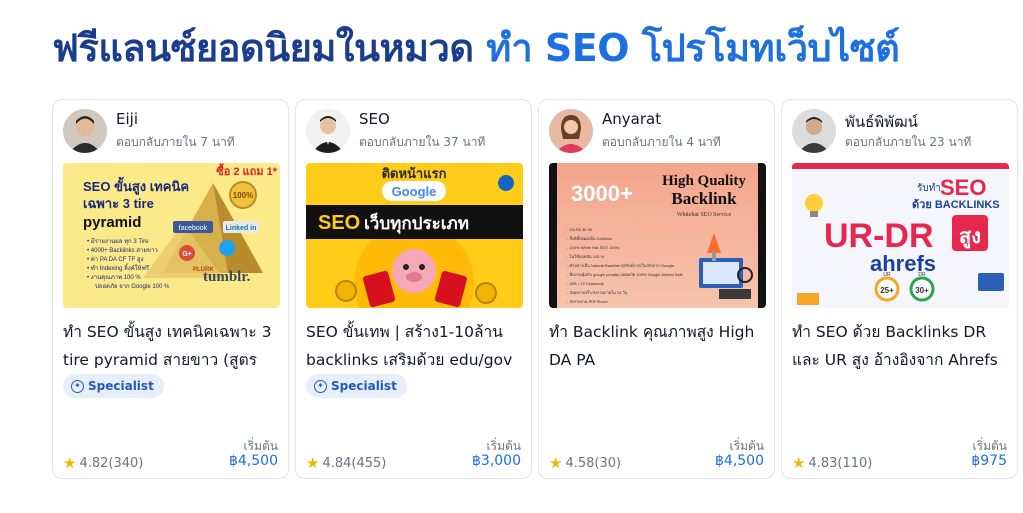 The height and width of the screenshot is (513, 1023). What do you see at coordinates (339, 223) in the screenshot?
I see `banner-seo: SEO` at bounding box center [339, 223].